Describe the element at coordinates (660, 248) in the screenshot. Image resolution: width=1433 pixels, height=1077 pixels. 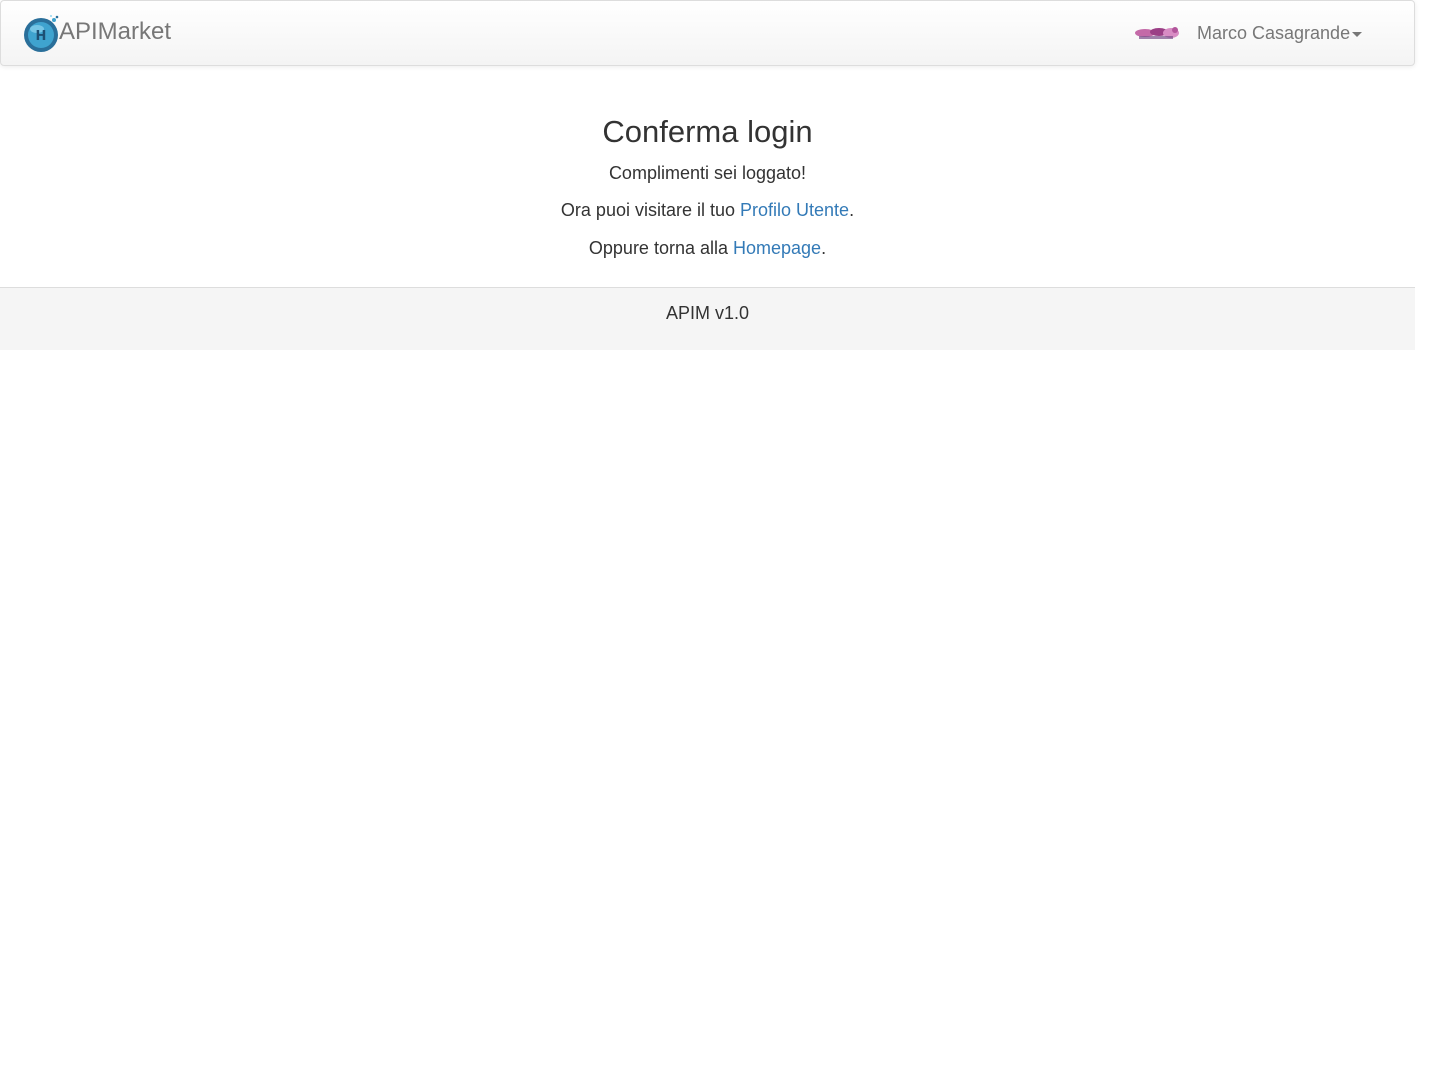
I see `home-prefix-text: Oppure torna alla` at that location.